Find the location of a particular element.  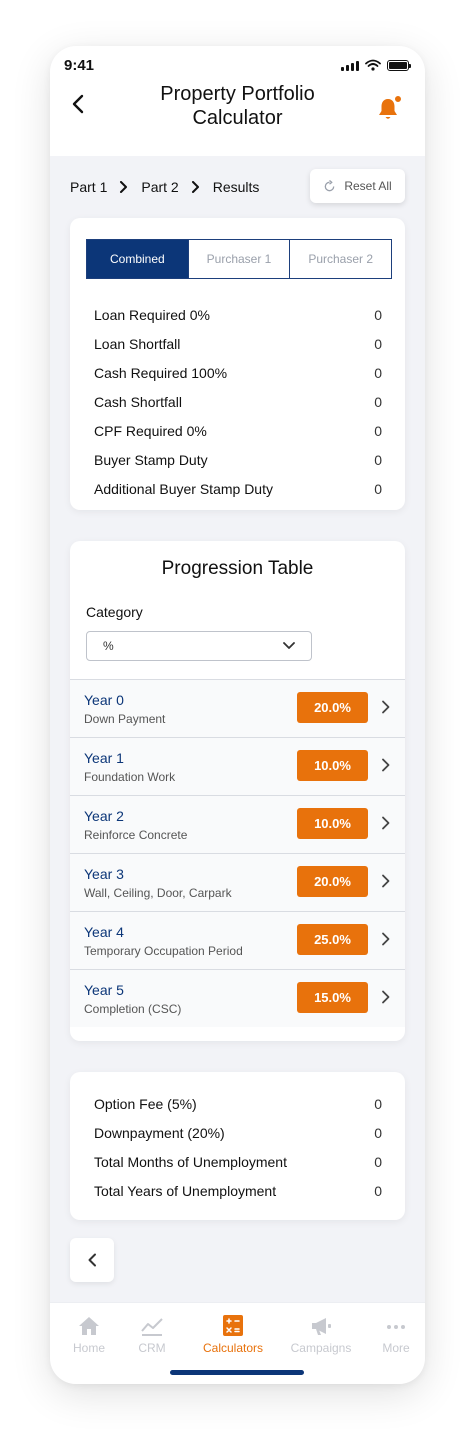

tabbar-item-calculators: Calculators is located at coordinates (233, 1335).